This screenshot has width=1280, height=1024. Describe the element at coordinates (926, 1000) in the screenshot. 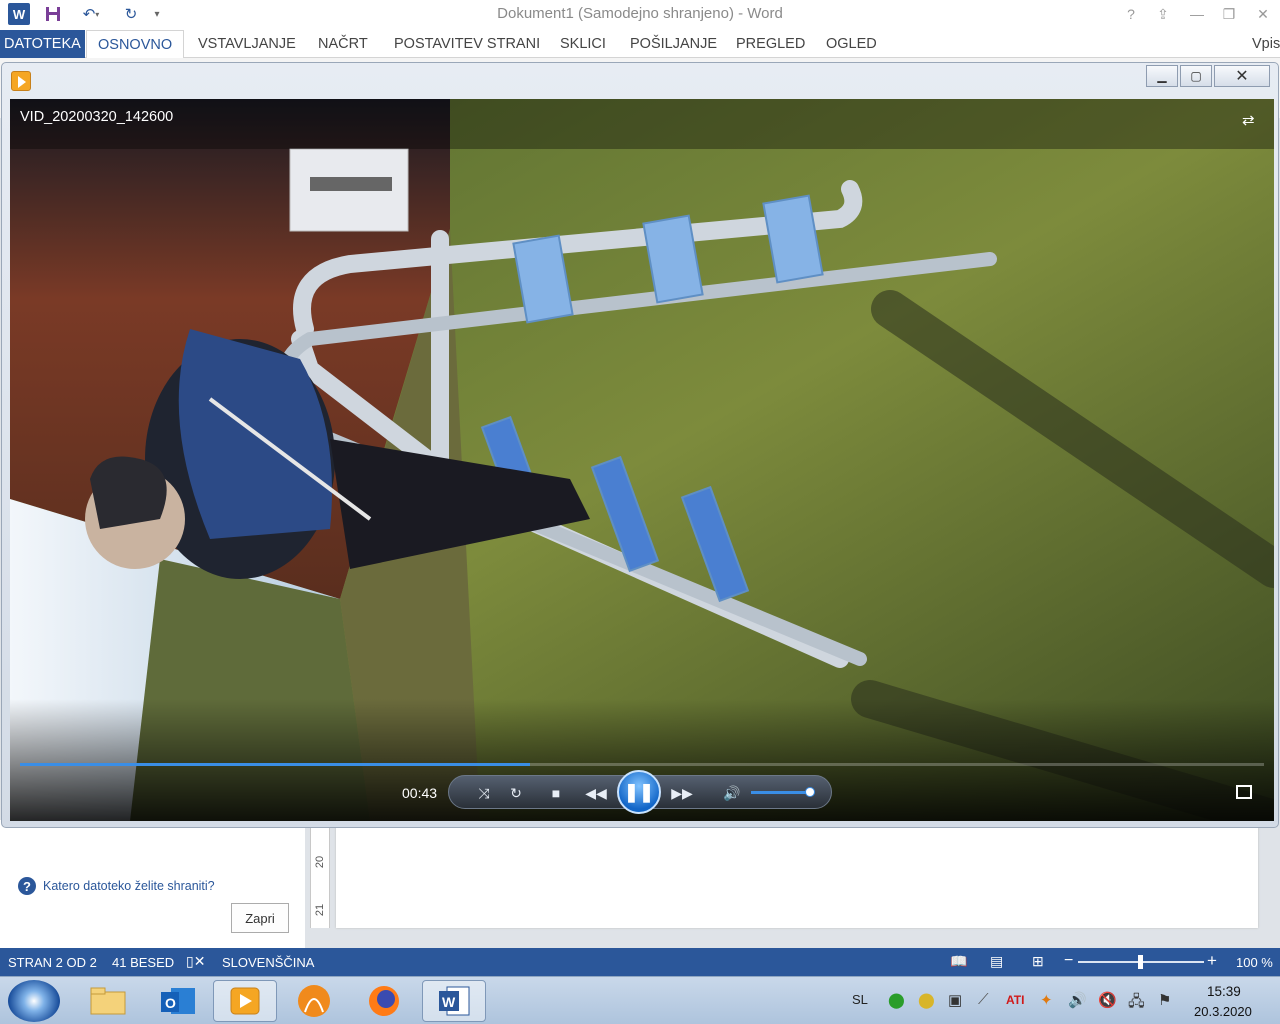

I see `tray-yellow-icon: ⬤` at that location.